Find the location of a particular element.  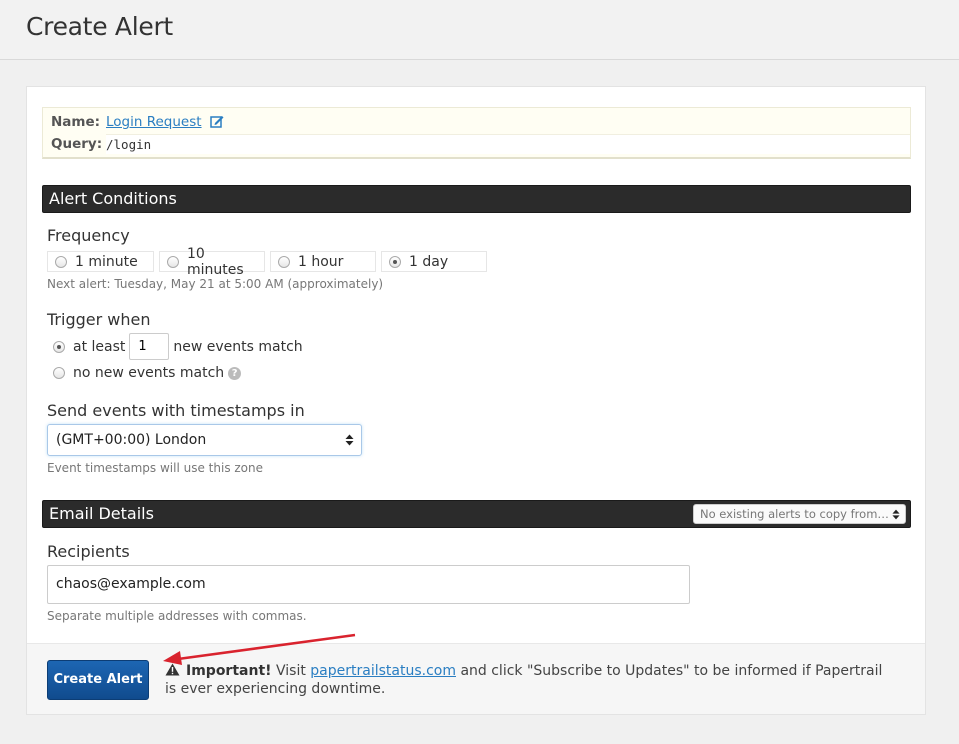

frequency-option-1-day: 1 day is located at coordinates (434, 261).